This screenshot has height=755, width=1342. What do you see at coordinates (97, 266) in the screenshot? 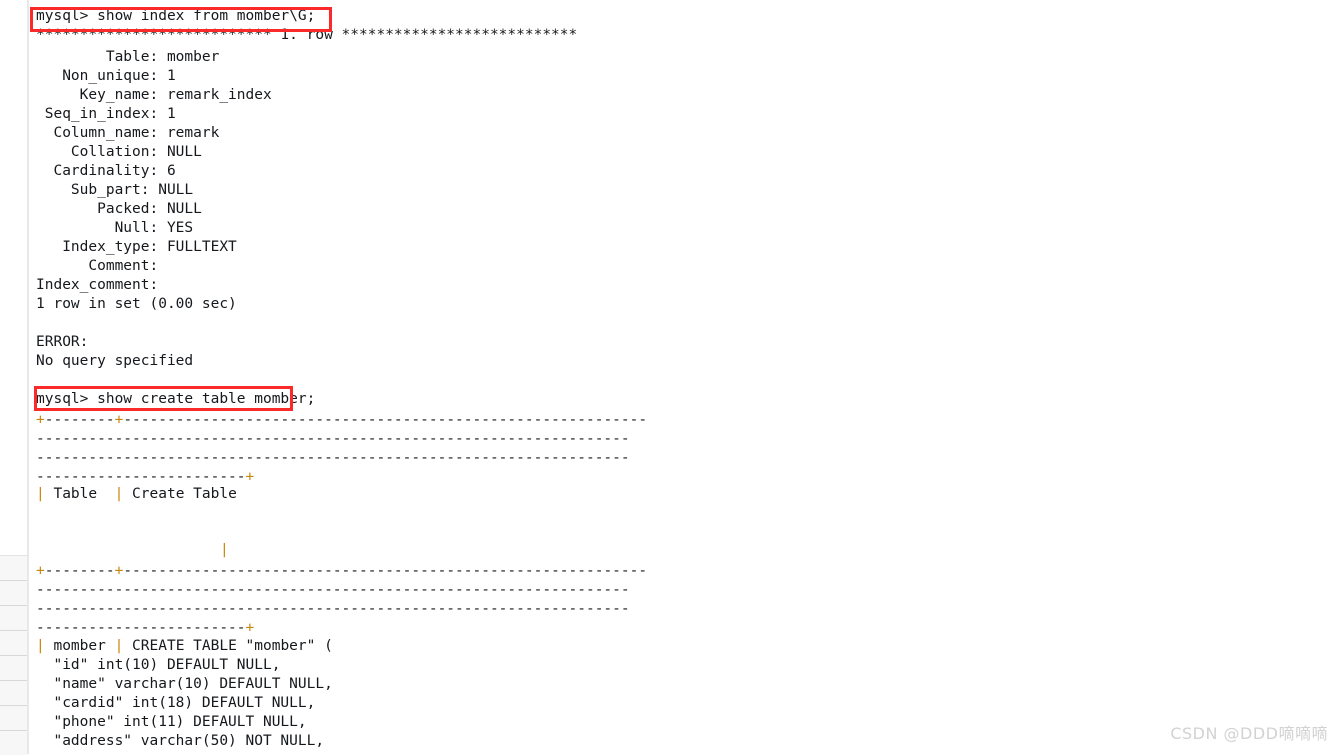
I see `field-comment: Comment:` at bounding box center [97, 266].